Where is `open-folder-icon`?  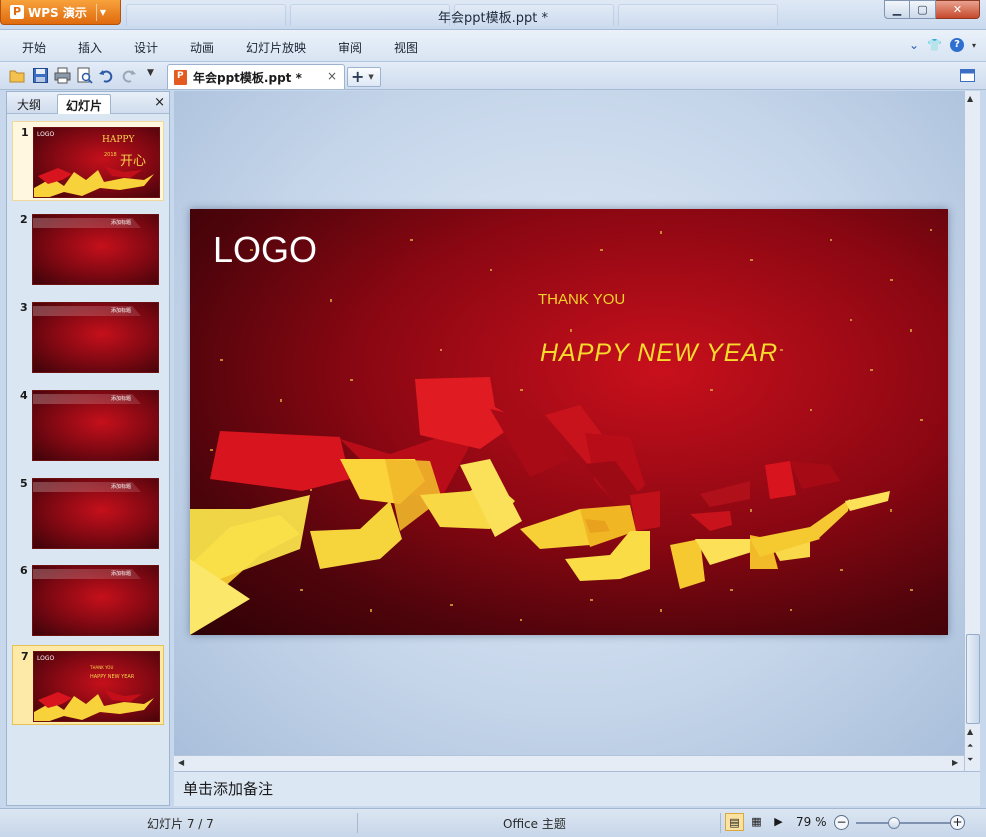 open-folder-icon is located at coordinates (17, 75).